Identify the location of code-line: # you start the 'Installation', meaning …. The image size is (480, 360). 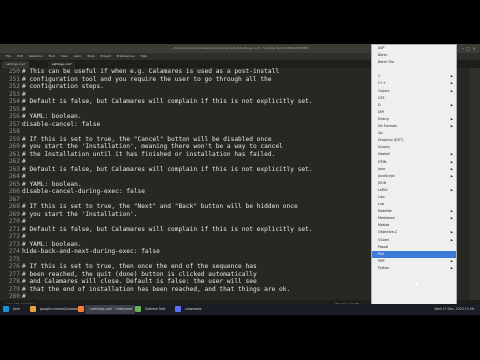
(167, 147).